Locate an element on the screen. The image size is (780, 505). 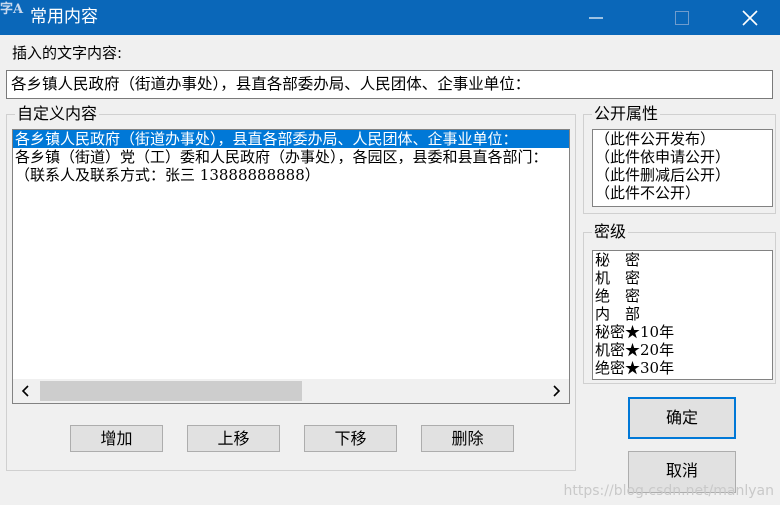
delete-button: 删除 is located at coordinates (467, 438).